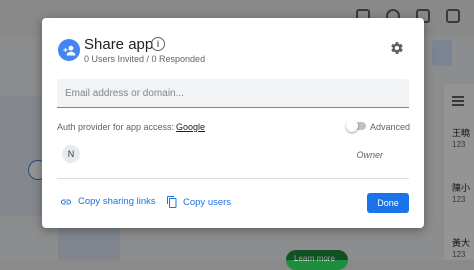 This screenshot has width=474, height=270. I want to click on auth-provider-label: Auth provider for app access:, so click(116, 127).